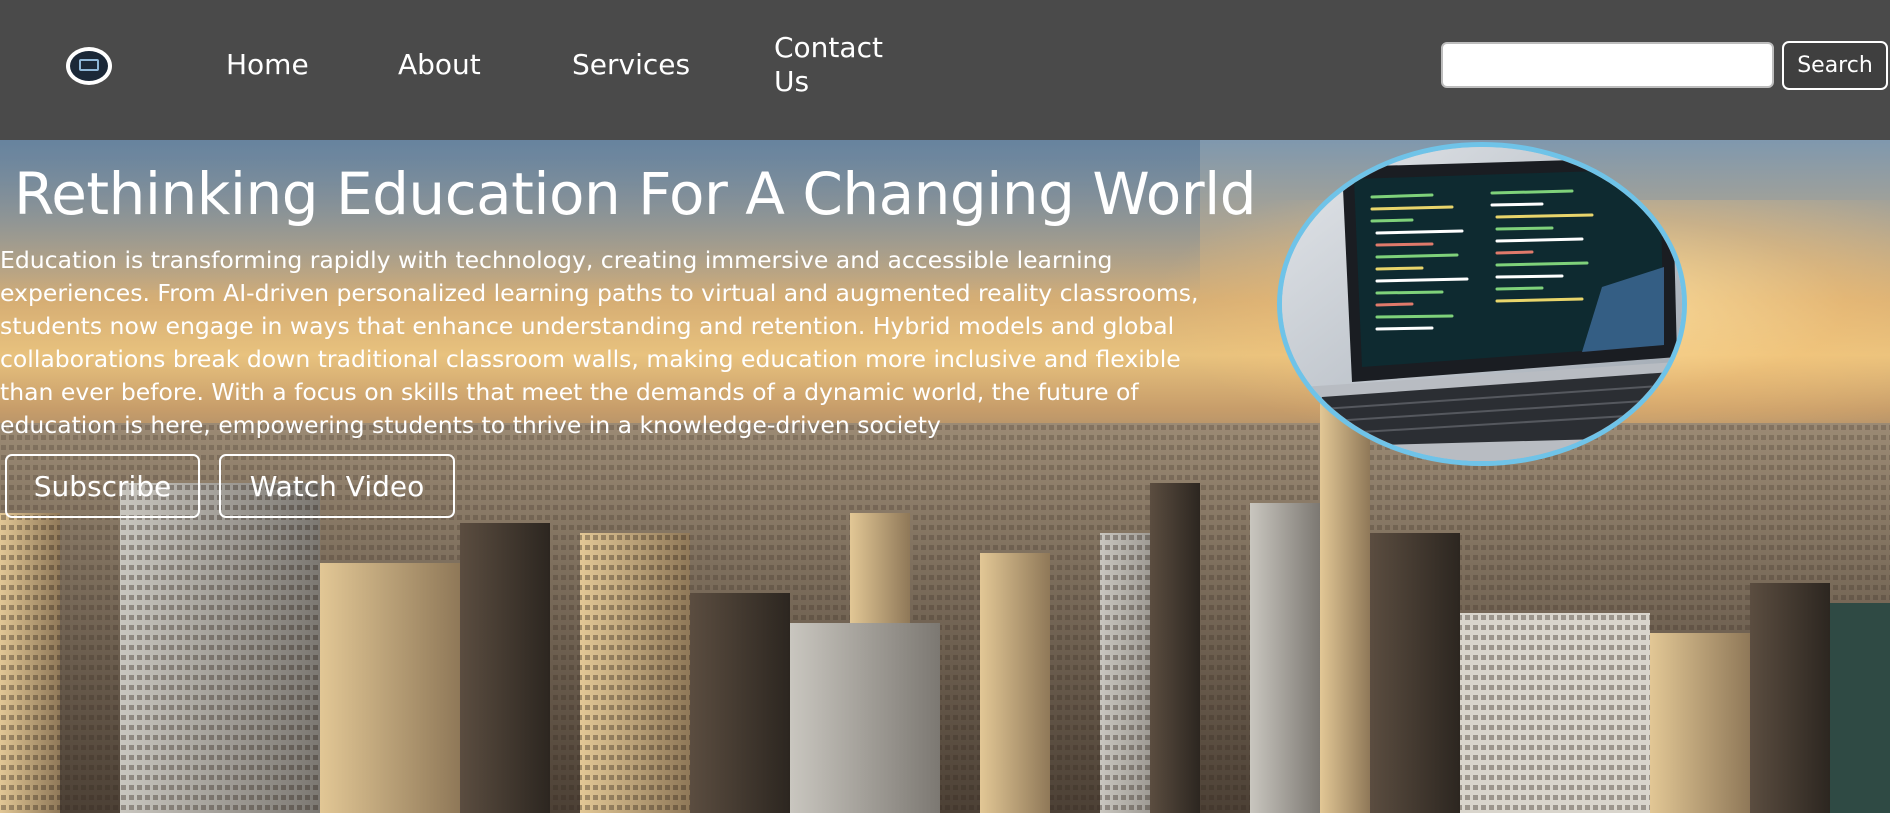 This screenshot has height=813, width=1890. Describe the element at coordinates (1607, 65) in the screenshot. I see `search-input` at that location.